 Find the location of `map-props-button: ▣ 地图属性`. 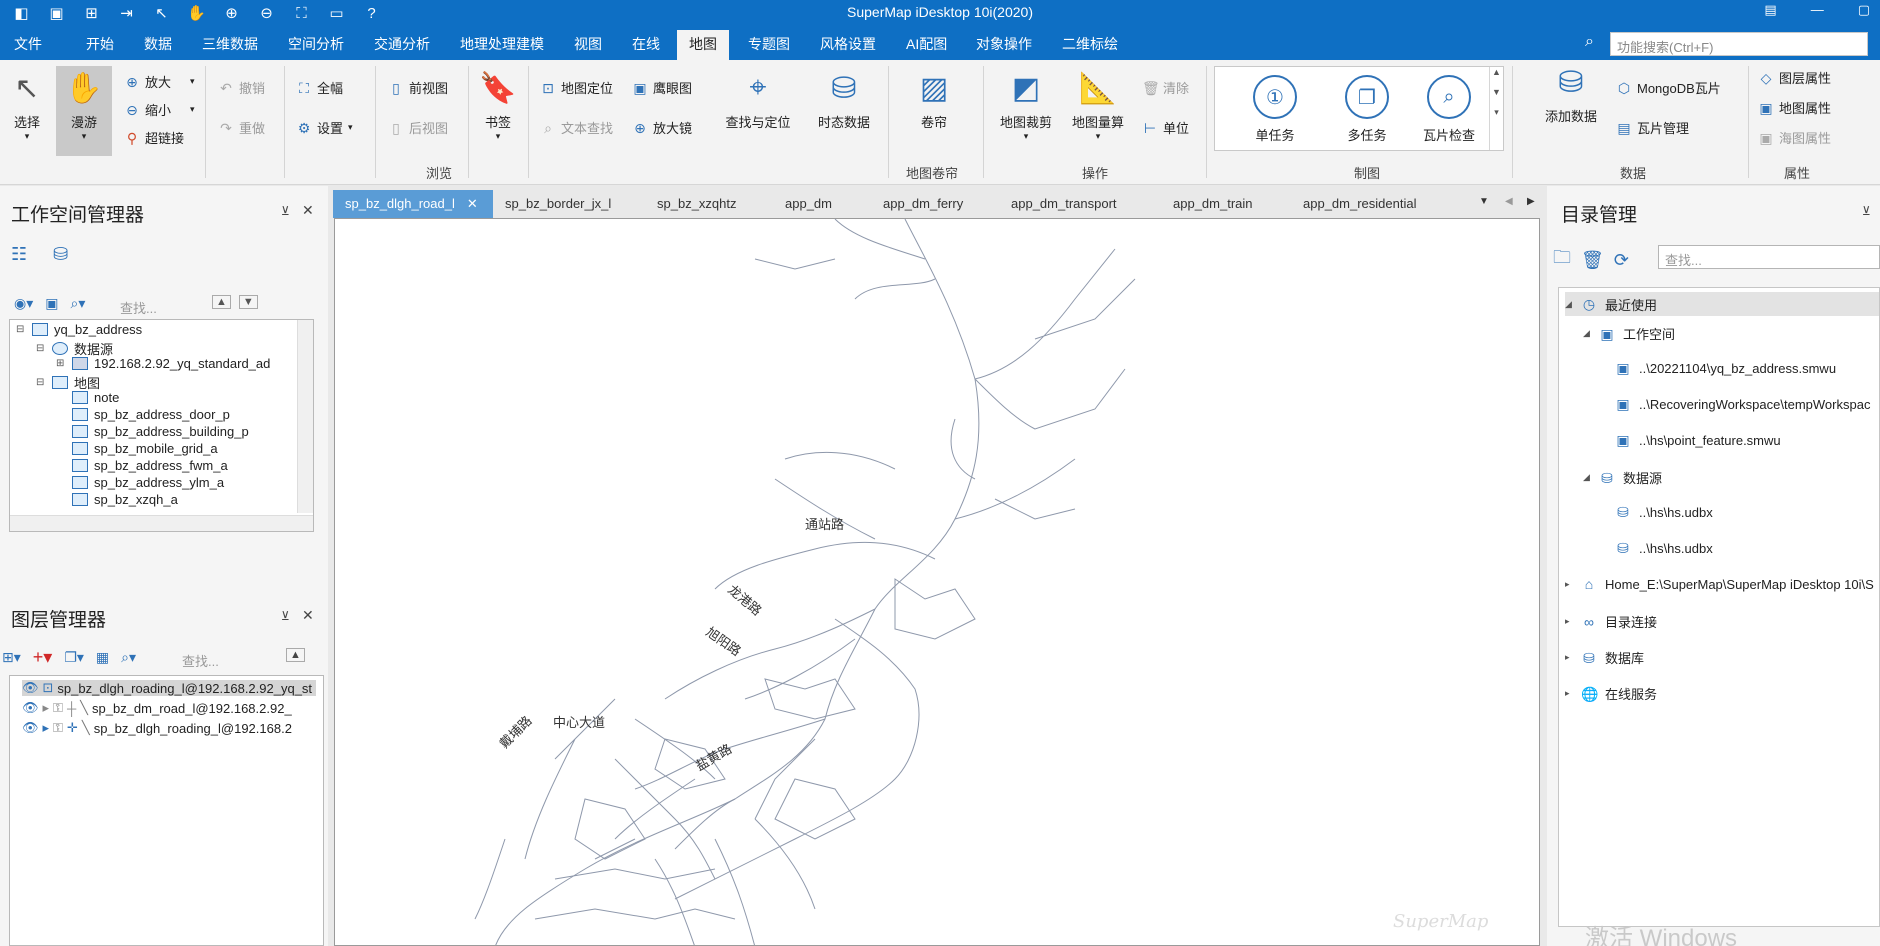

map-props-button: ▣ 地图属性 is located at coordinates (1794, 107).